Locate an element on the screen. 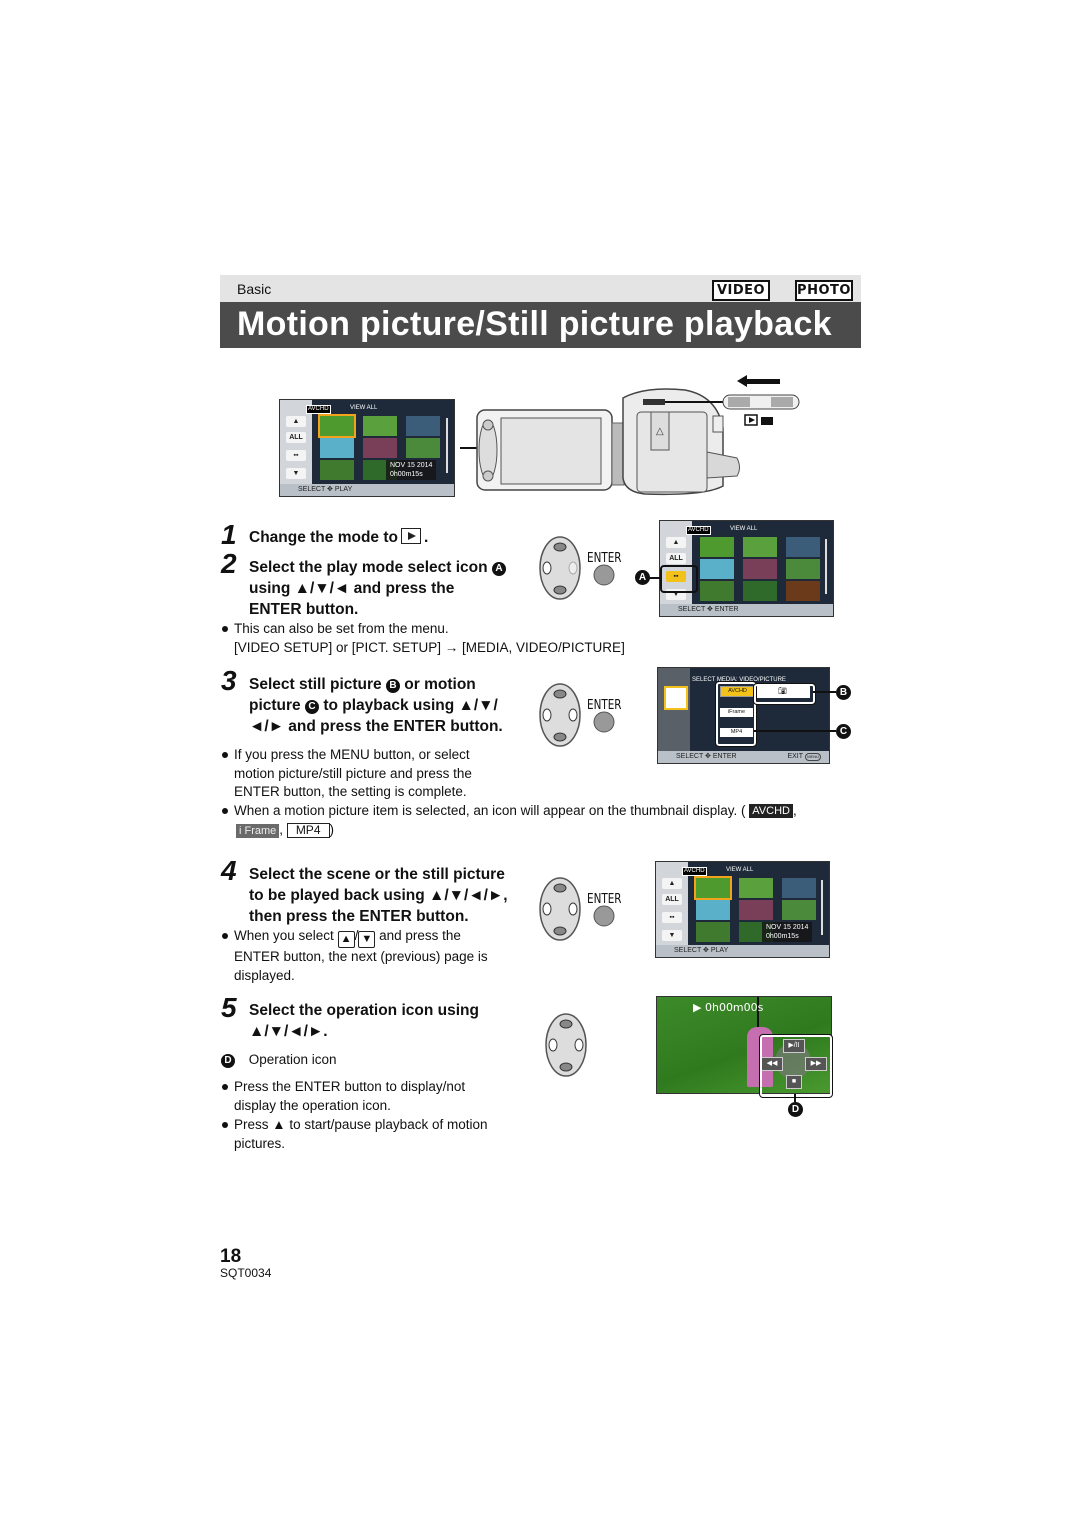 This screenshot has height=1526, width=1080. up-key-icon: ▲ is located at coordinates (346, 939).